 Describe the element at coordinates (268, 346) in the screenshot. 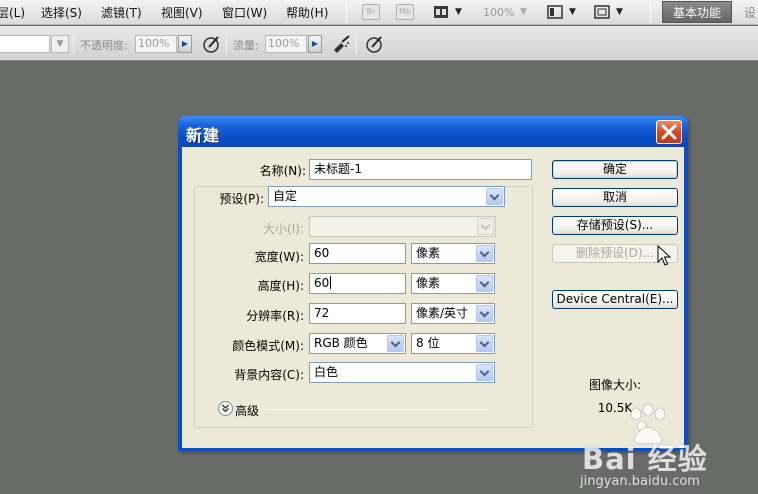

I see `color-mode-label: 颜色模式(M):` at that location.